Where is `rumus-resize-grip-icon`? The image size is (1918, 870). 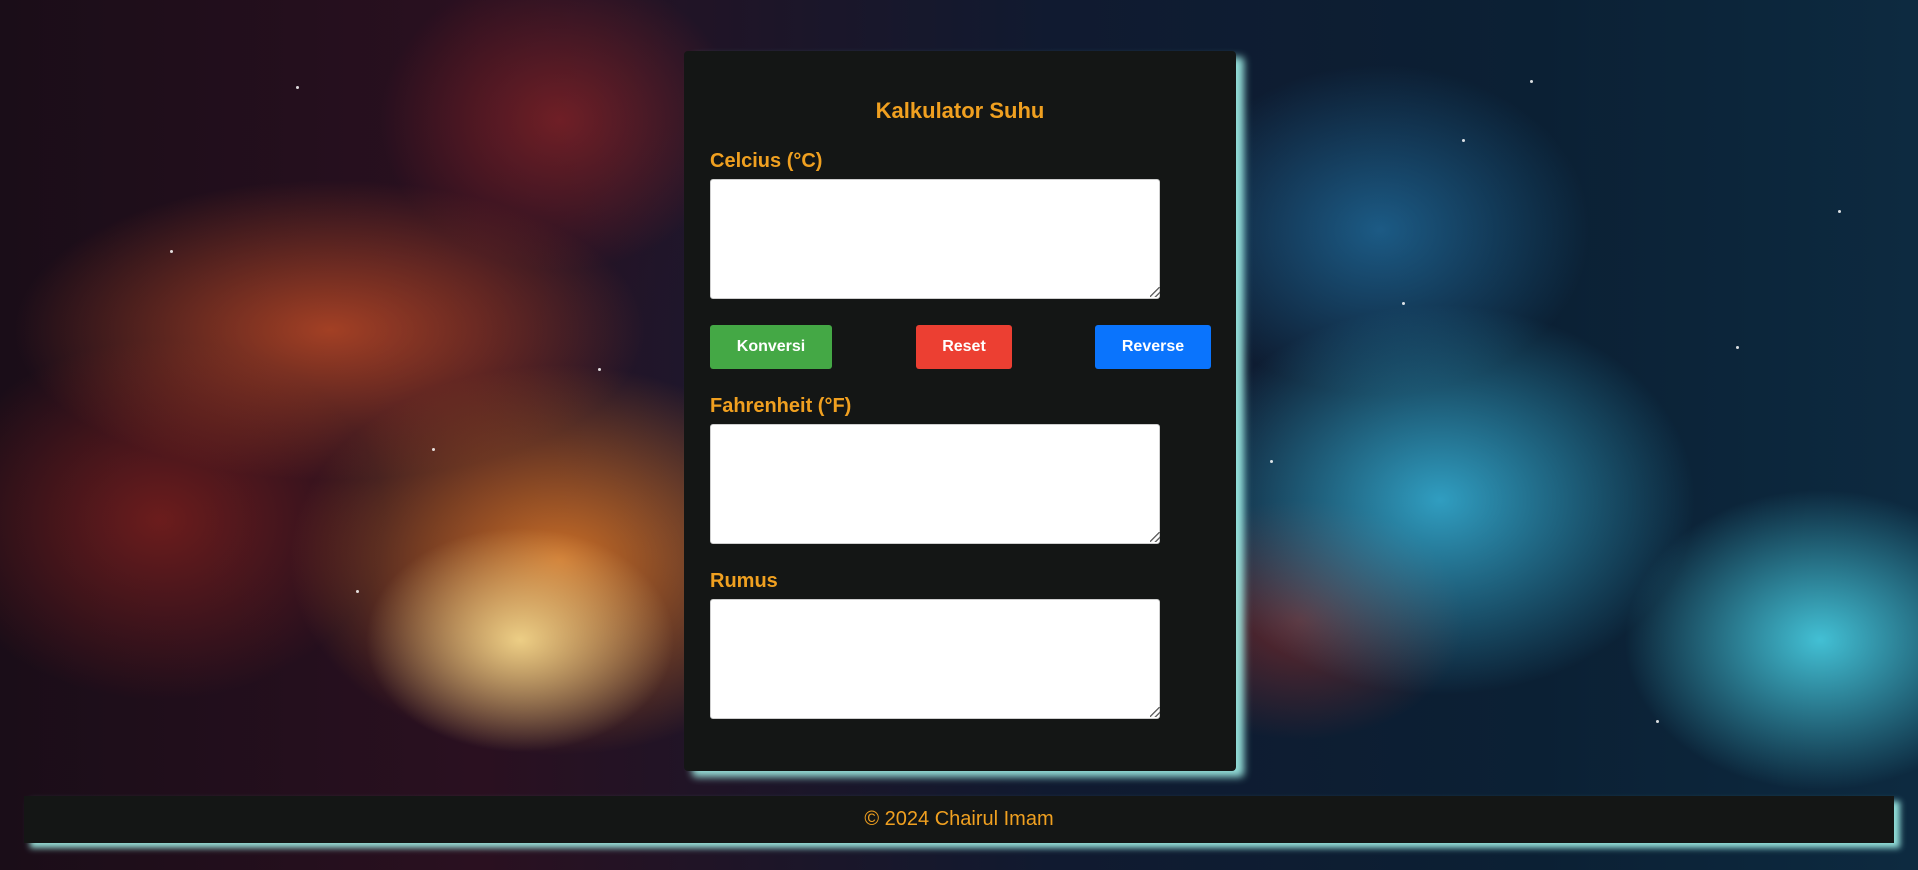
rumus-resize-grip-icon is located at coordinates (1155, 712).